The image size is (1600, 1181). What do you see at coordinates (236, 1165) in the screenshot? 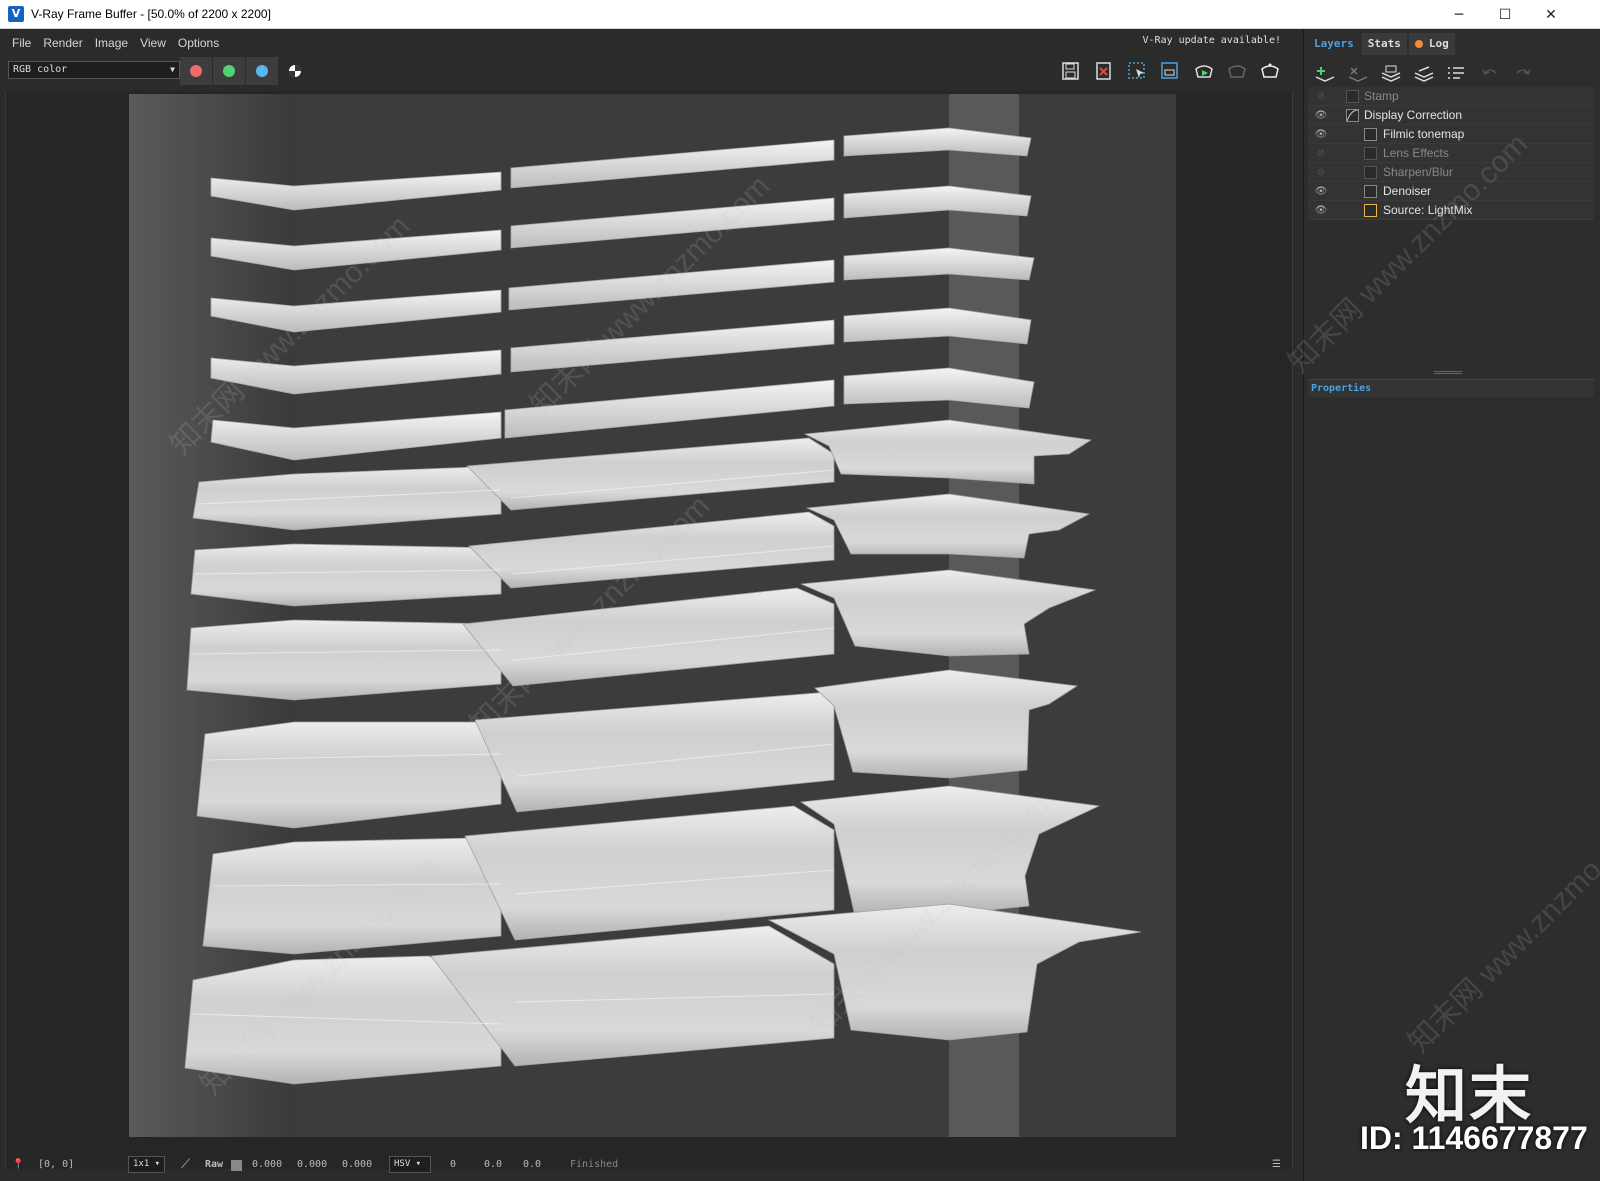
I see `color-swatch` at bounding box center [236, 1165].